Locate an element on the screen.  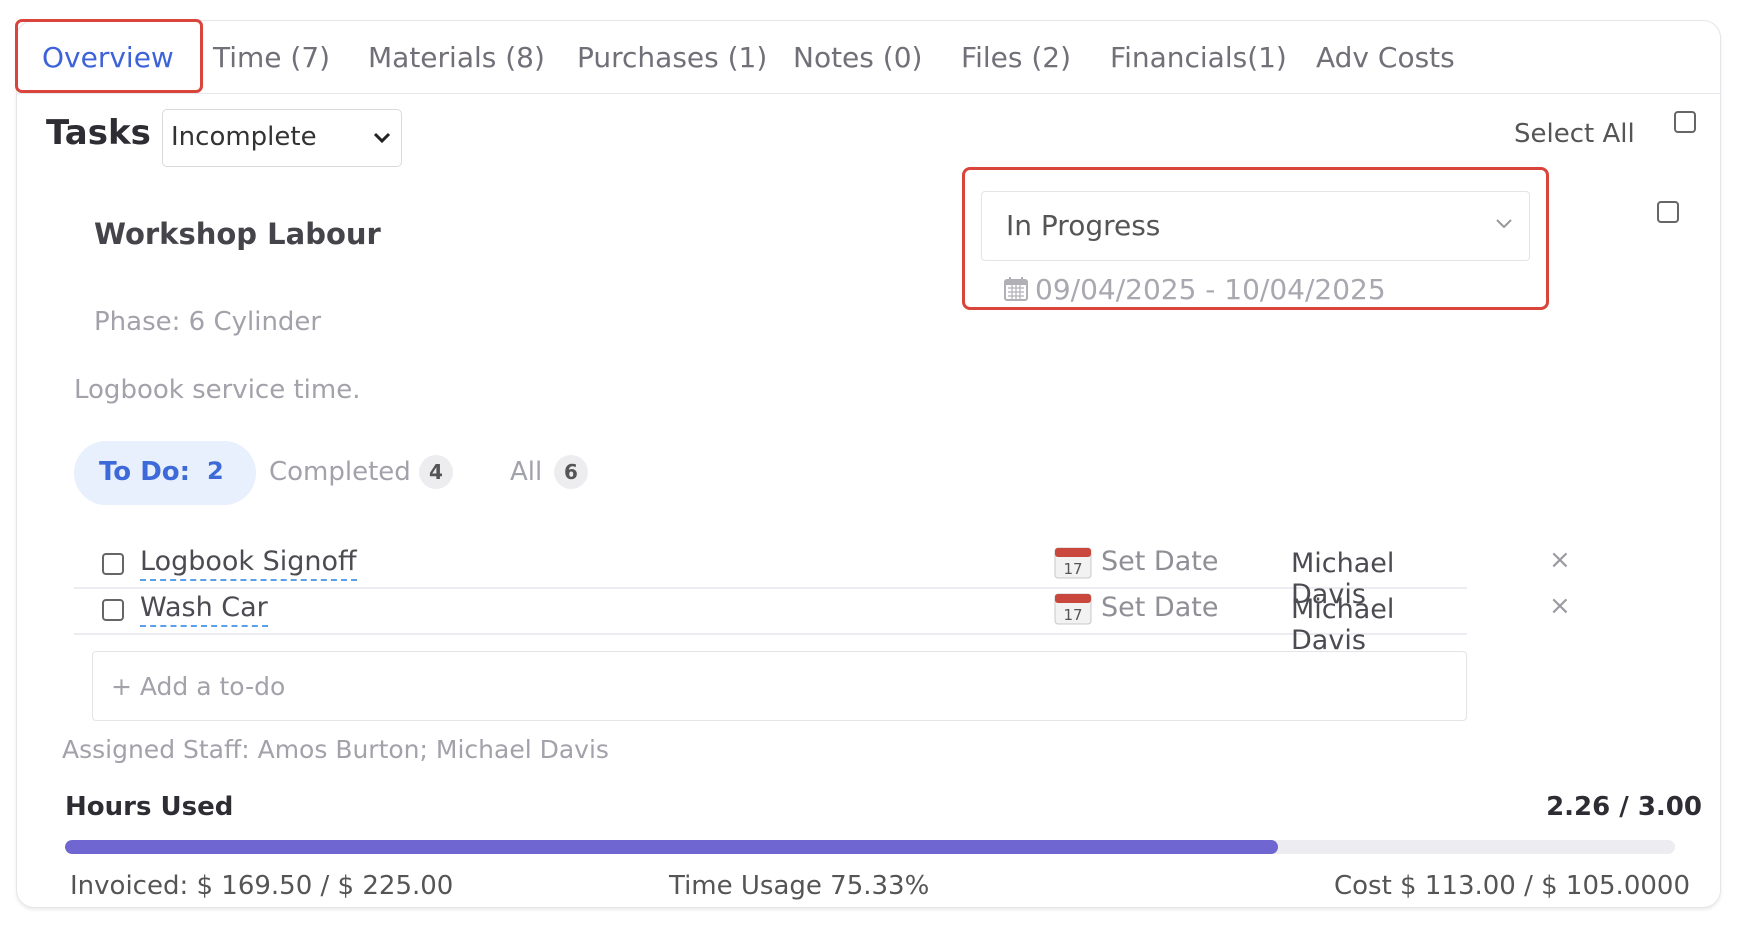
todo-row: Wash Car 17 Set Date Michael Davis × is located at coordinates (822, 621).